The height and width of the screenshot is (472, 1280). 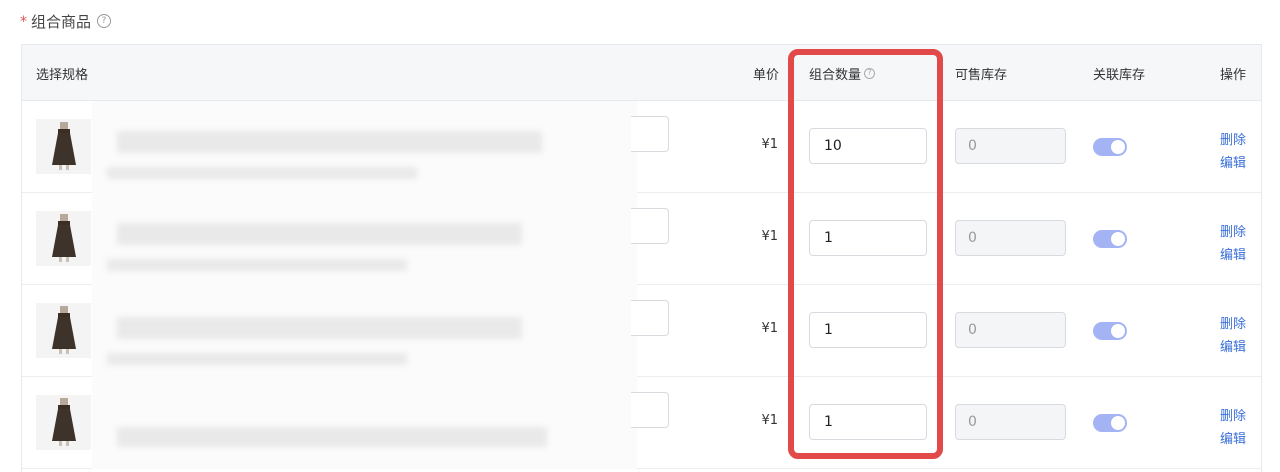 What do you see at coordinates (835, 75) in the screenshot?
I see `header-quantity-label: 组合数量` at bounding box center [835, 75].